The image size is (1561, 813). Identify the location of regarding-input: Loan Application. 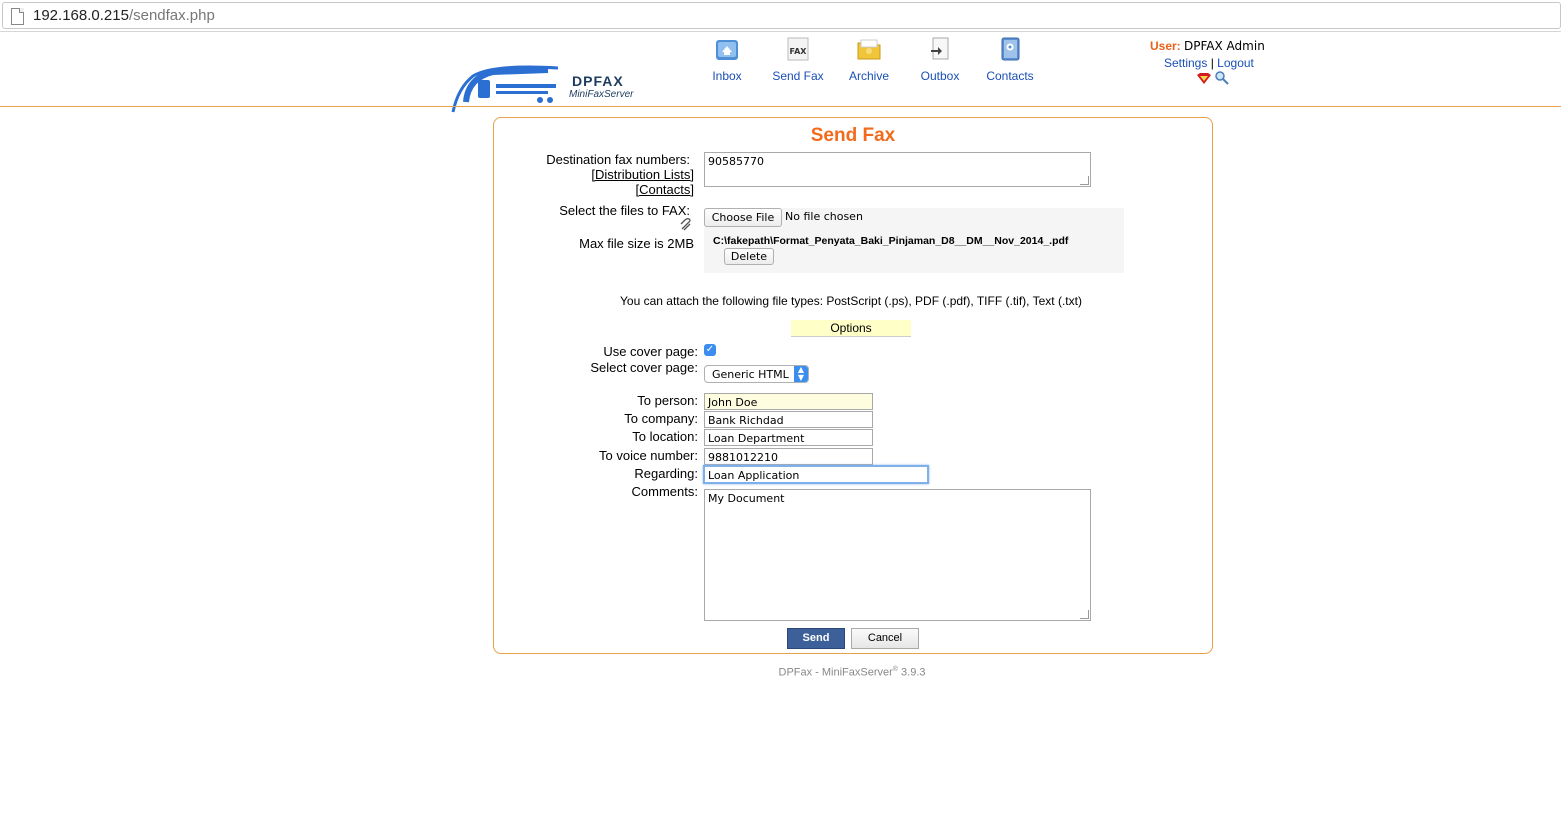
(816, 474).